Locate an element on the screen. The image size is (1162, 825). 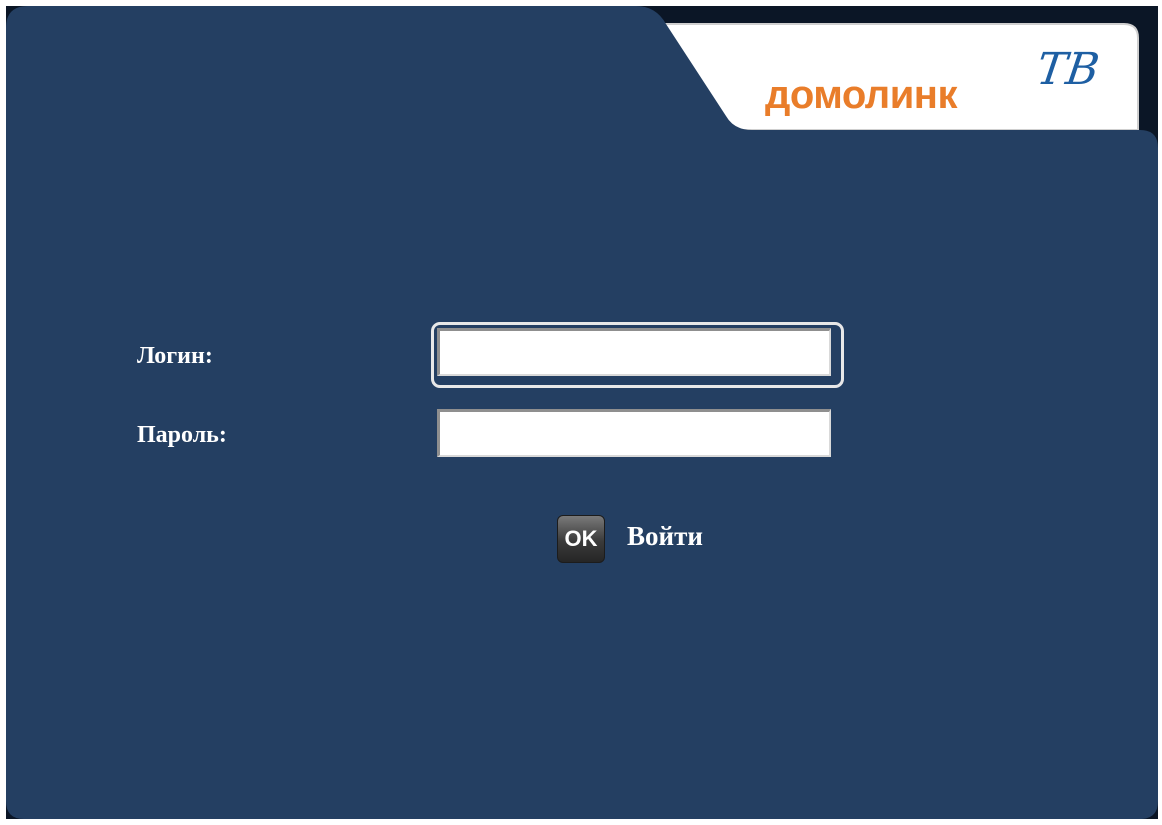
logo-tv-mark: ТВ is located at coordinates (1068, 69).